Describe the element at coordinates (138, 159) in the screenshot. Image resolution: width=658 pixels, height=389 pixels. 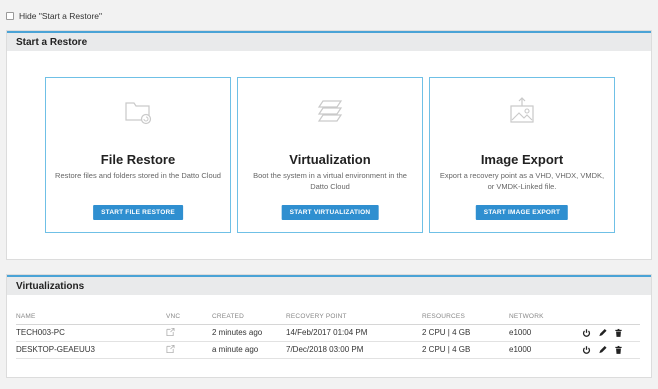
I see `file-restore-title: File Restore` at that location.